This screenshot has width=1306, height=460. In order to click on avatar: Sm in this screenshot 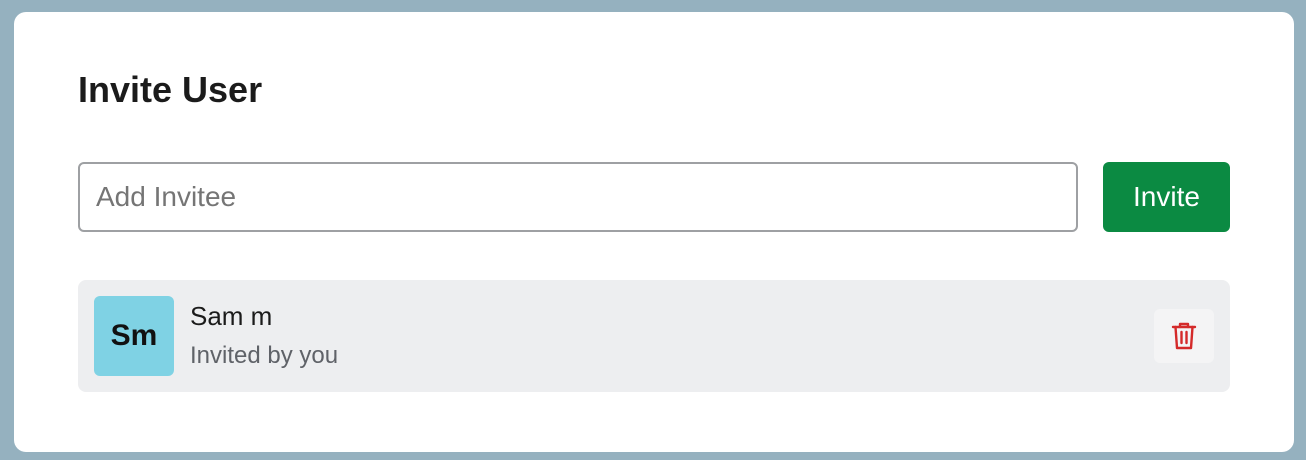, I will do `click(134, 336)`.